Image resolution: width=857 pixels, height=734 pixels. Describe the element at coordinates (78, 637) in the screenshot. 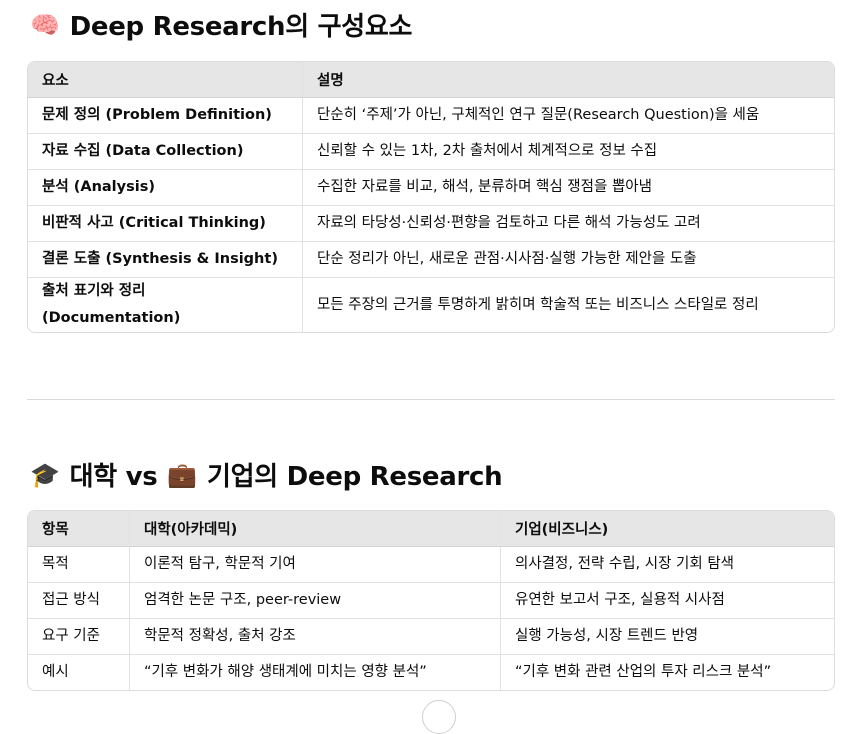

I see `item-cell: 요구 기준` at that location.